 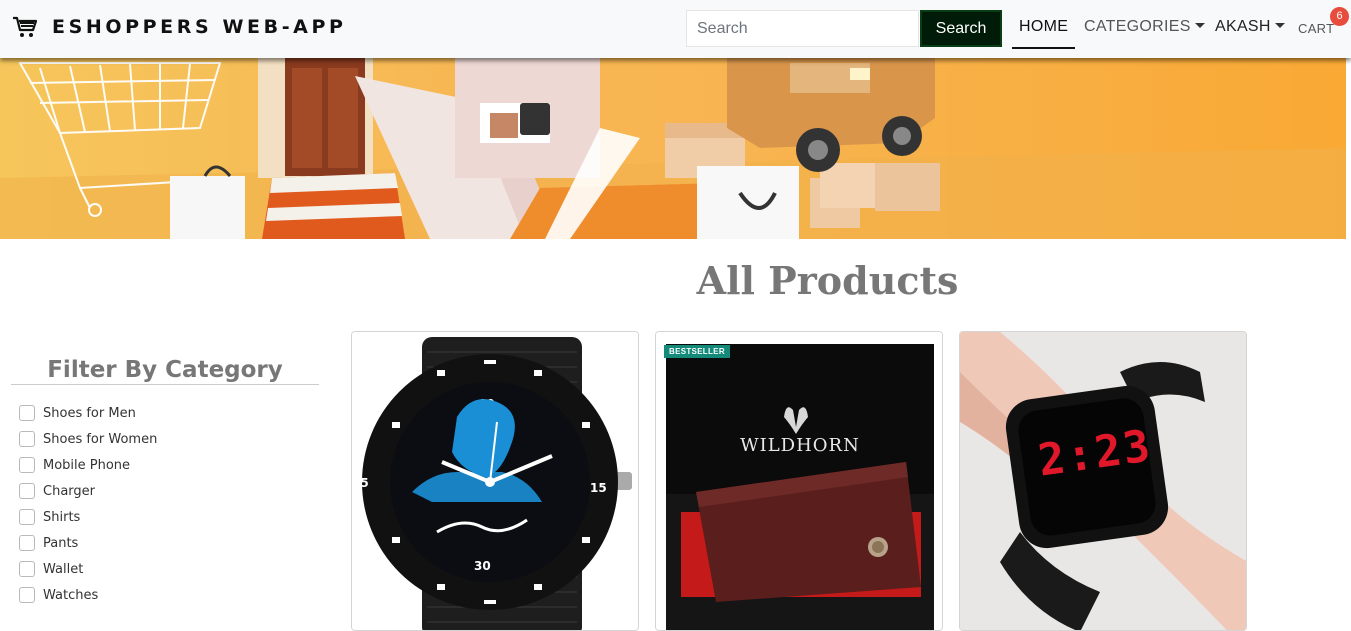 I want to click on category-label: Shirts, so click(x=62, y=517).